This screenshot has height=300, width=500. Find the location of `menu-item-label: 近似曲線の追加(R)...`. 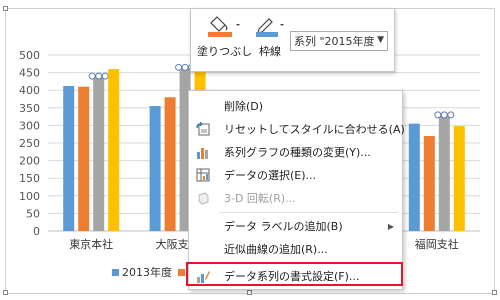

menu-item-label: 近似曲線の追加(R)... is located at coordinates (276, 249).